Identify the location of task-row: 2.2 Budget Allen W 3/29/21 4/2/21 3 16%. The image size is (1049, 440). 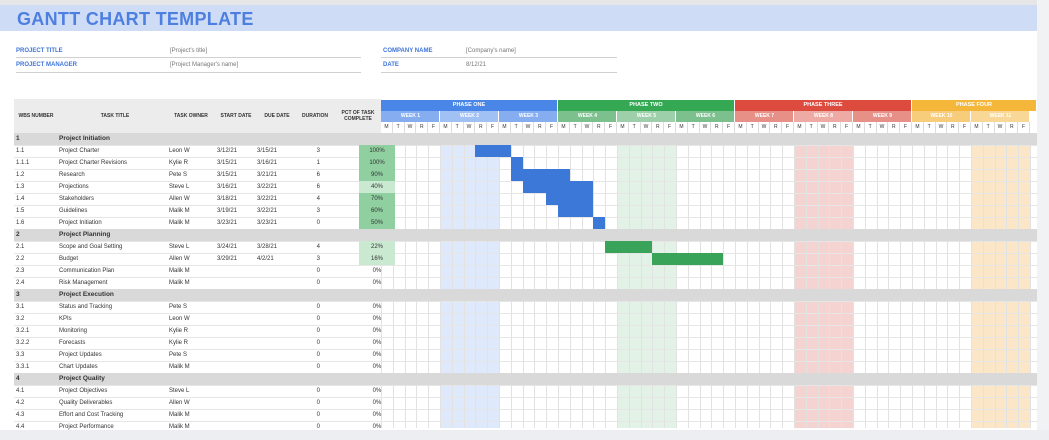
(525, 259).